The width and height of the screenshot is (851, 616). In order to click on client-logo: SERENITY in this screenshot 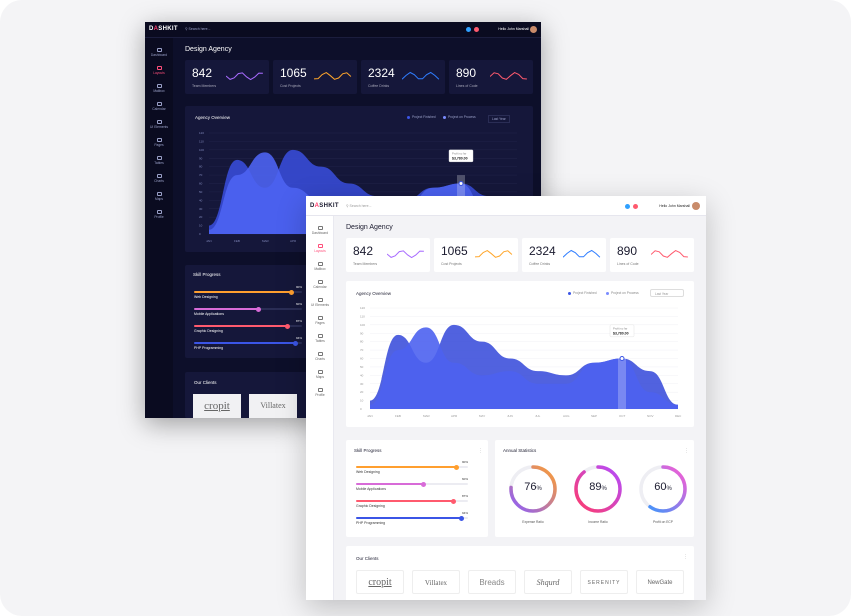, I will do `click(604, 582)`.